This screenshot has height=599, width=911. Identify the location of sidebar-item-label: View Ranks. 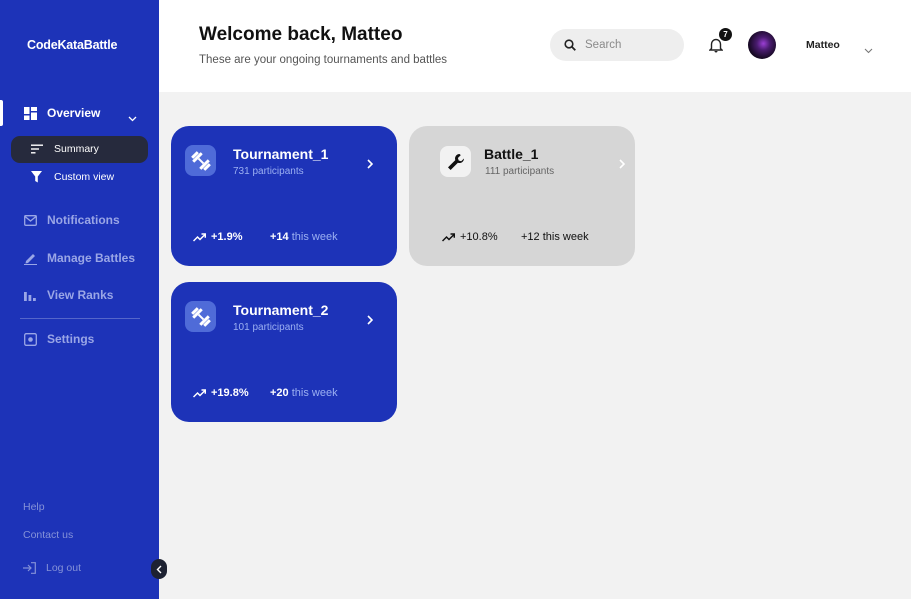
(80, 295).